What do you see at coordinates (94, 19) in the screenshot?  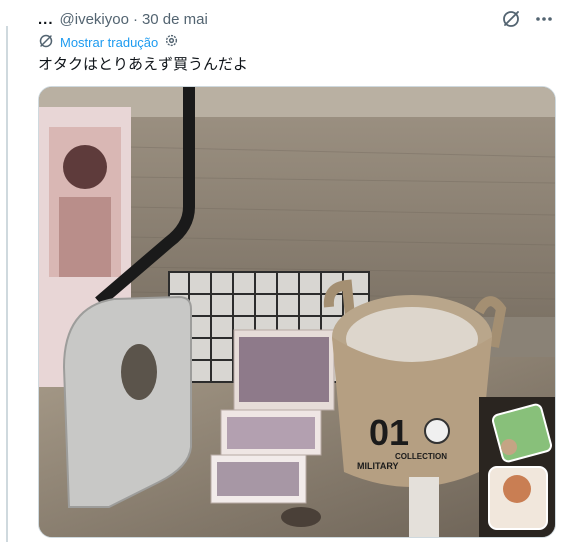 I see `author-handle: @ivekiyoo` at bounding box center [94, 19].